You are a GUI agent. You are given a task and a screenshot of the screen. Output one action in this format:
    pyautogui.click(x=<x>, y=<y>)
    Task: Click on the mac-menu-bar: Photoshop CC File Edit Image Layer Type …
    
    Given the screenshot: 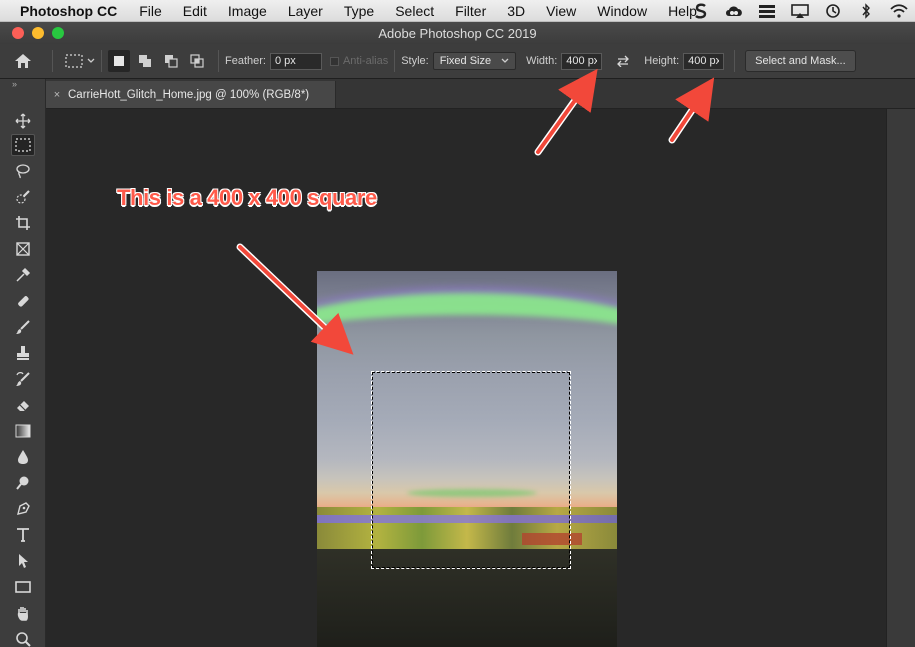 What is the action you would take?
    pyautogui.click(x=457, y=11)
    